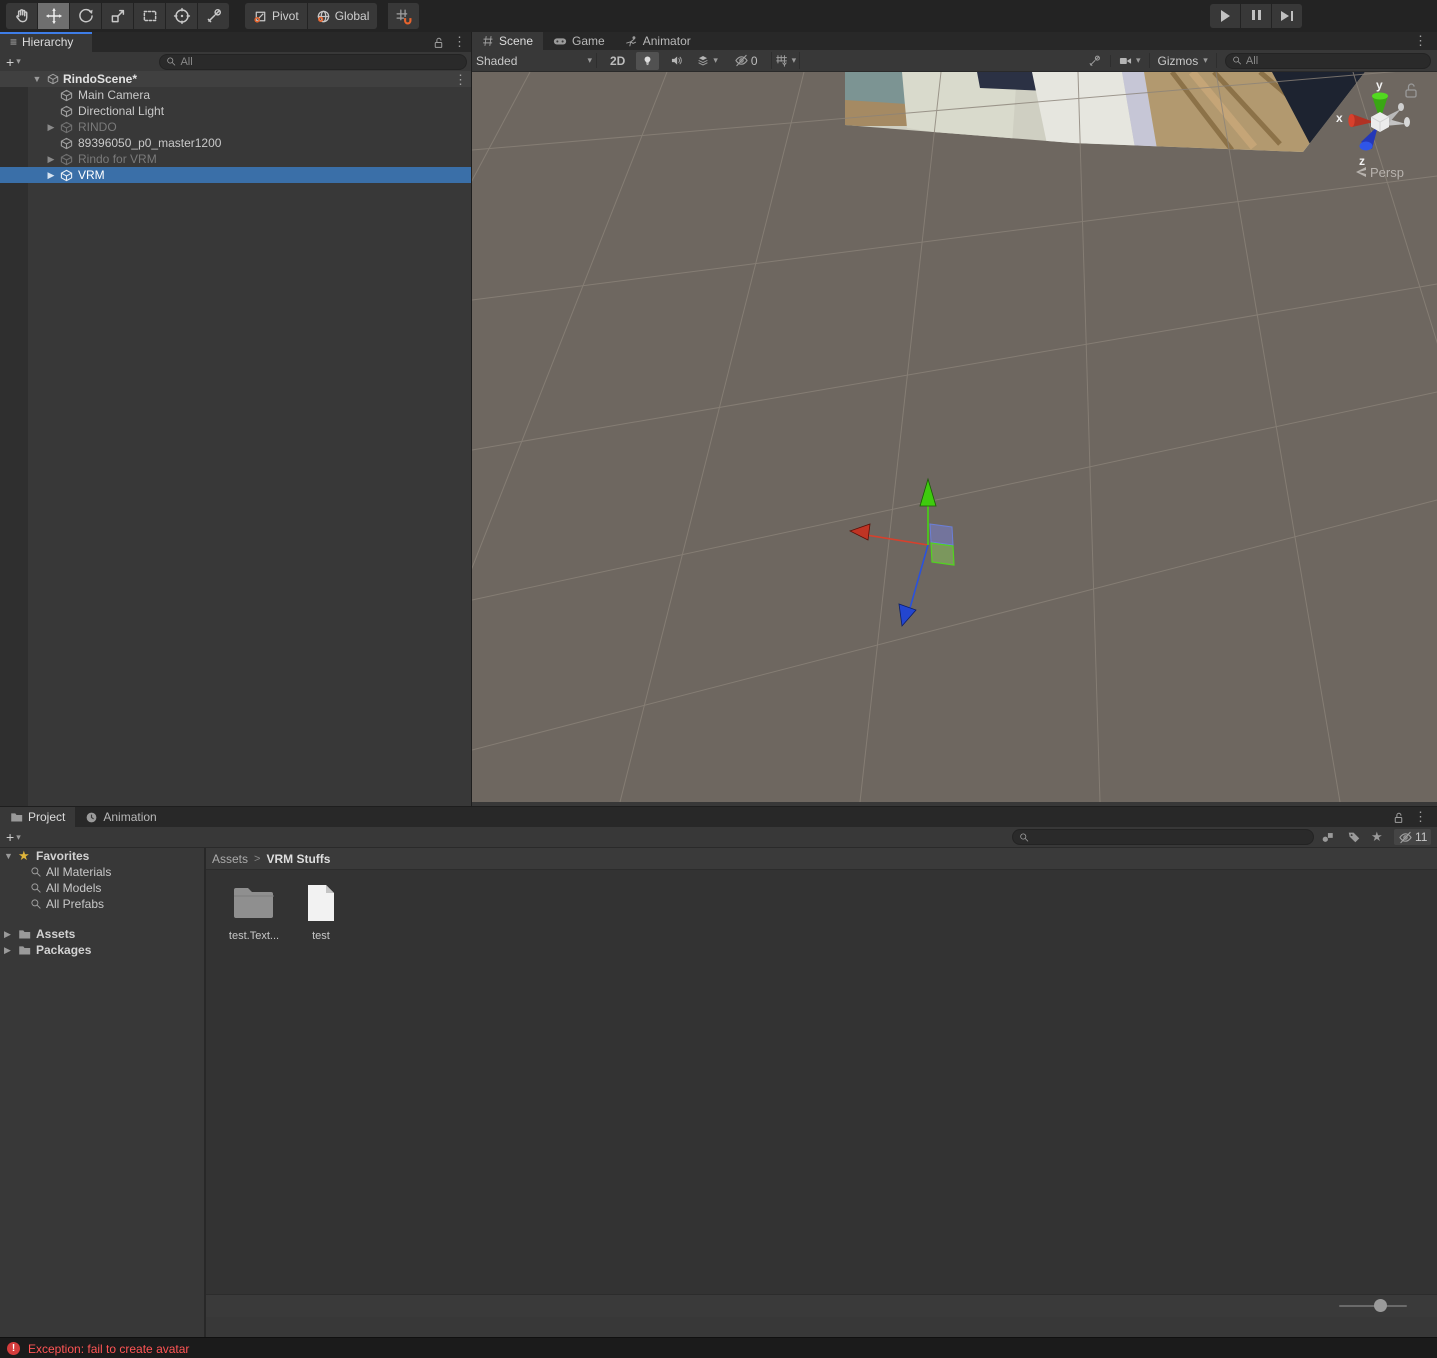 This screenshot has height=1358, width=1437. What do you see at coordinates (1373, 1306) in the screenshot?
I see `thumbnail-size-slider-track` at bounding box center [1373, 1306].